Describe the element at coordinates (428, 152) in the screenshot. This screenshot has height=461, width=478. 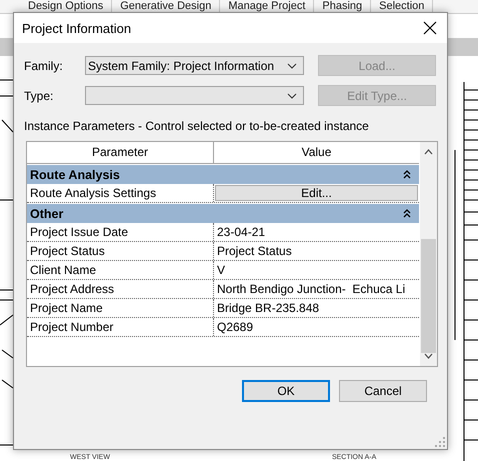
I see `scroll-up-icon` at that location.